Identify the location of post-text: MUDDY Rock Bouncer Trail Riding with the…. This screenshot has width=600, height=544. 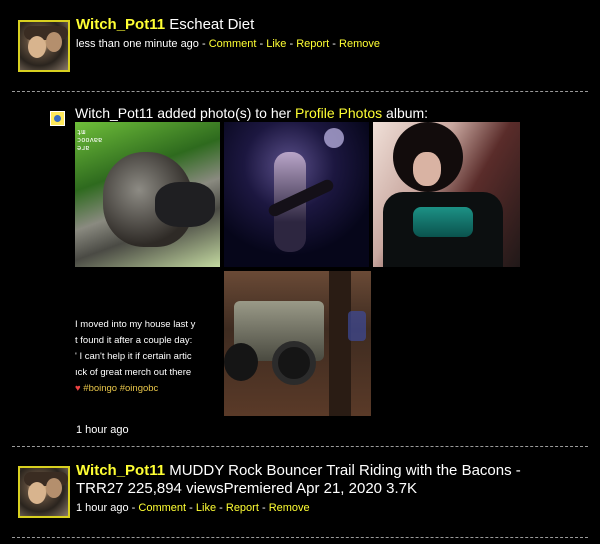
(345, 470).